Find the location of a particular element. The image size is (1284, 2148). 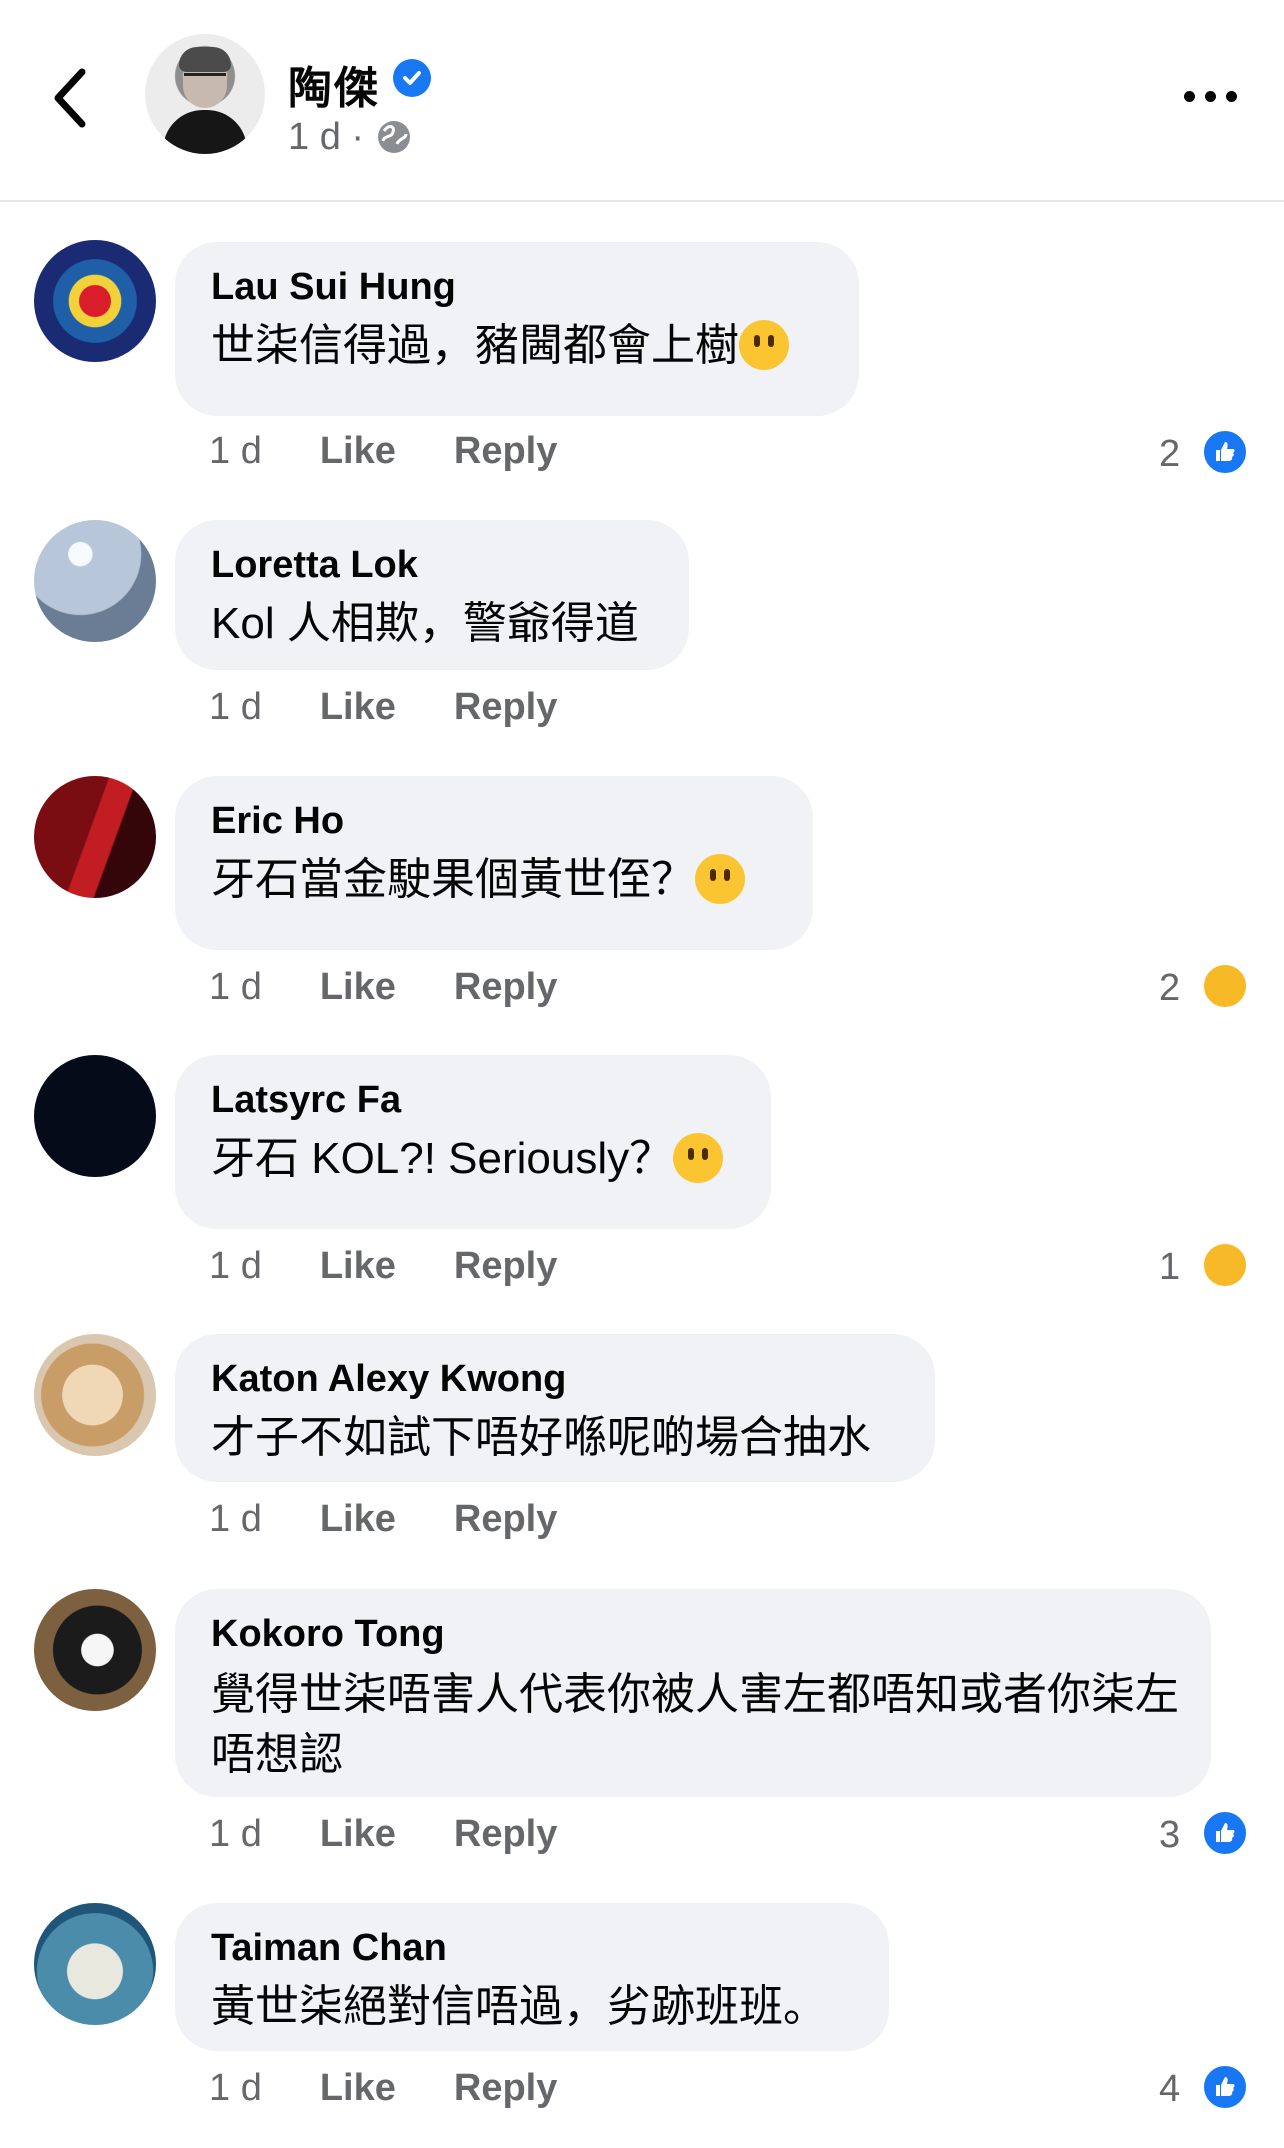

verified-check-icon is located at coordinates (412, 78).